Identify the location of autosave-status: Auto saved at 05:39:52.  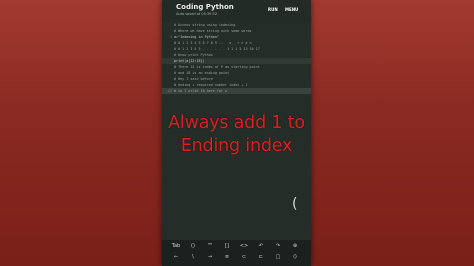
(197, 14).